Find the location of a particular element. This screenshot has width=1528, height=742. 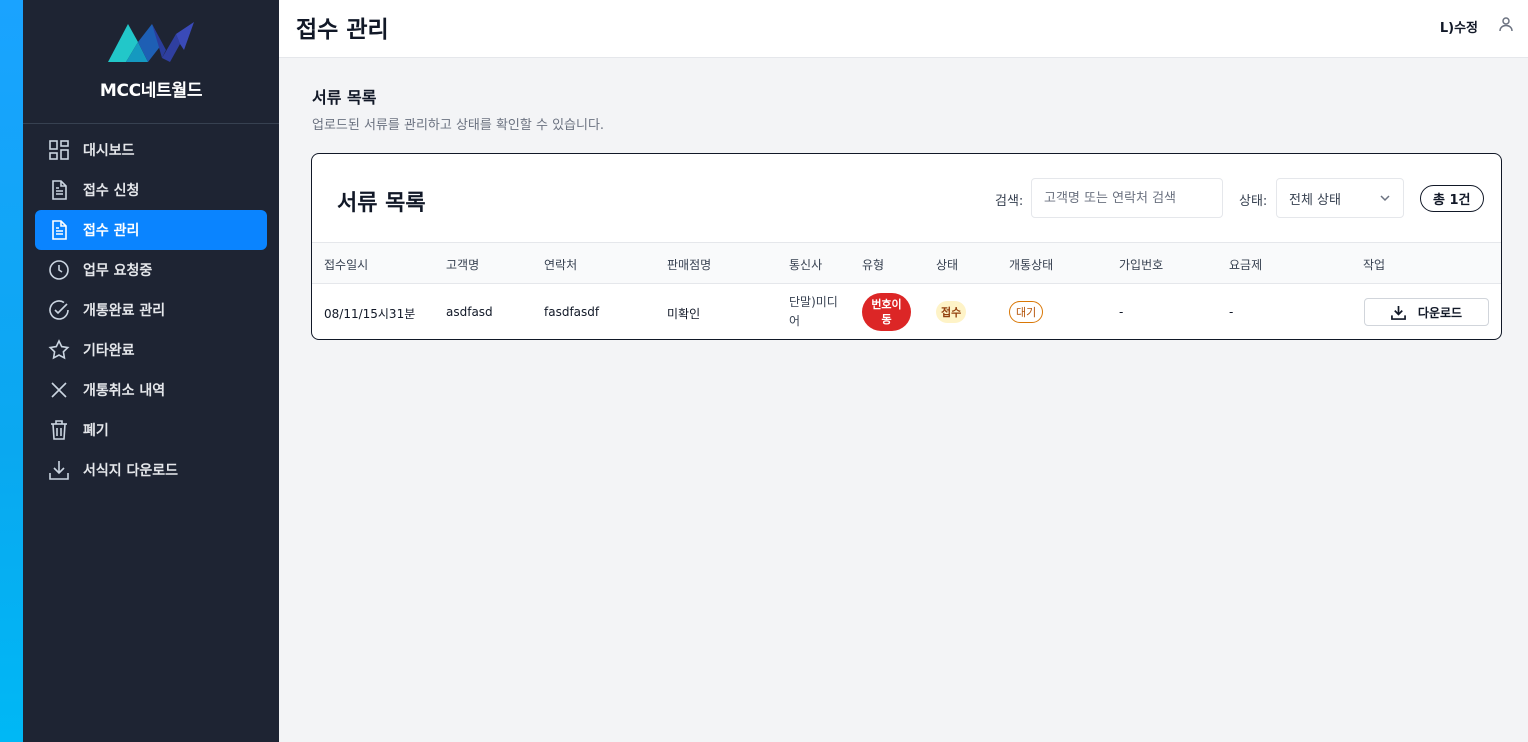

sidebar-item-label: 기타완료 is located at coordinates (109, 351).